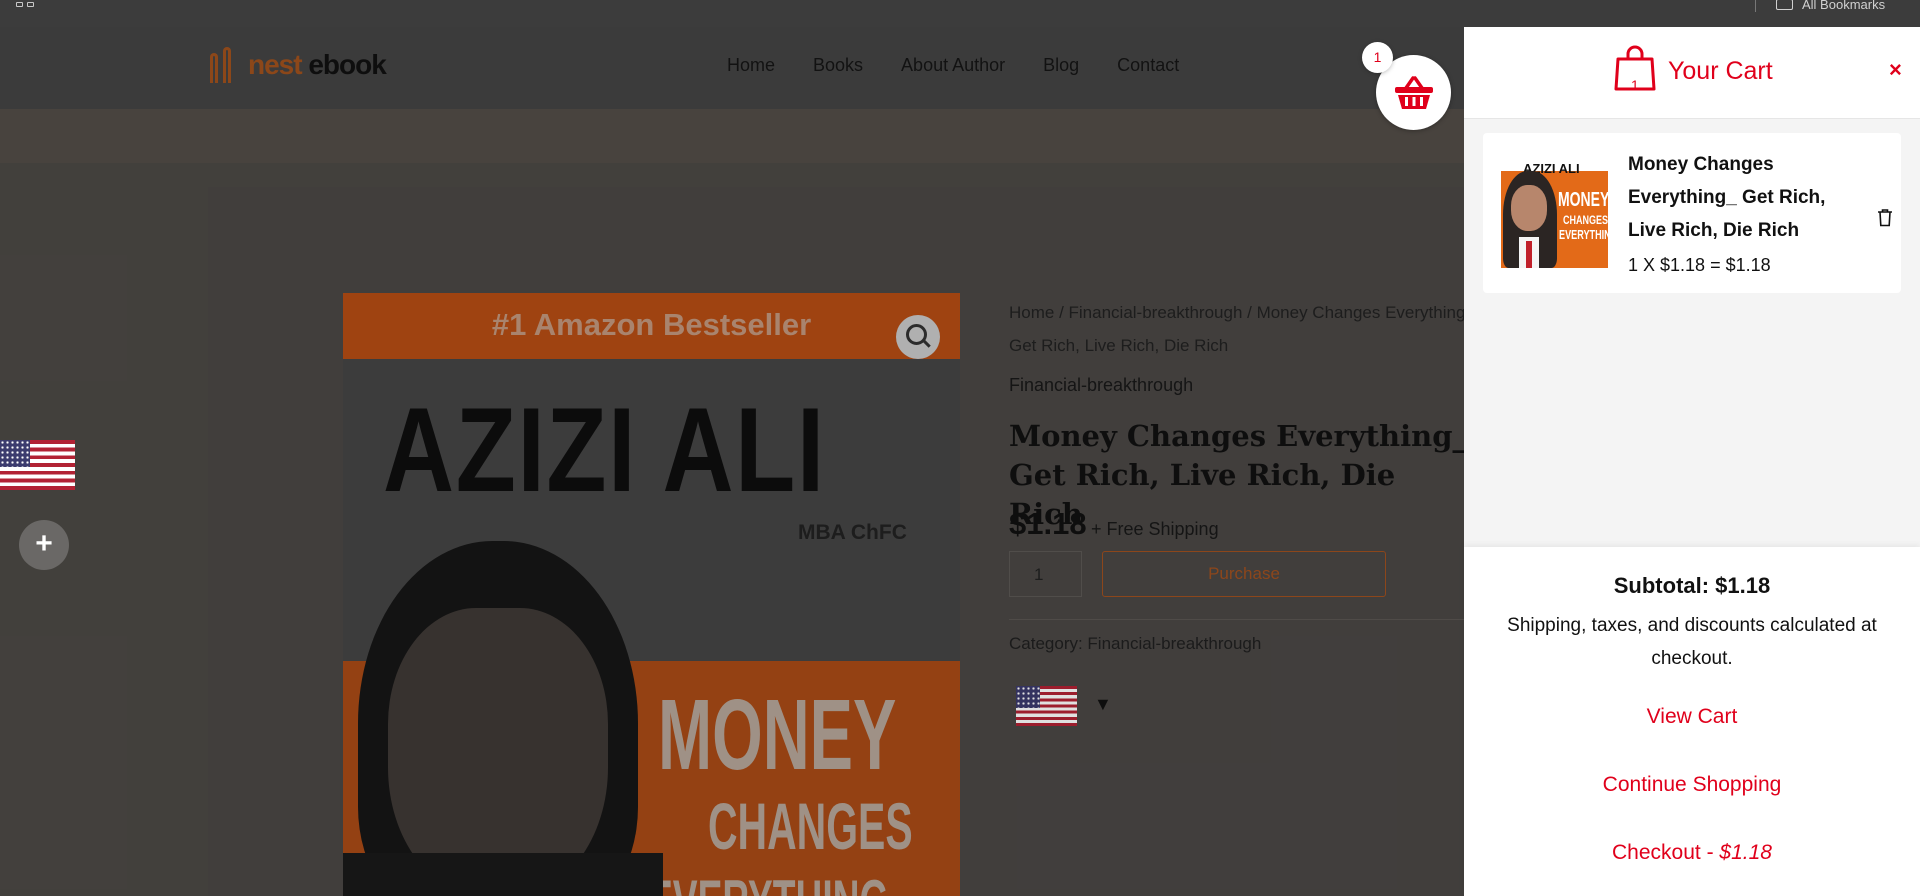 The width and height of the screenshot is (1920, 896). I want to click on bookmarks-separator, so click(1755, 6).